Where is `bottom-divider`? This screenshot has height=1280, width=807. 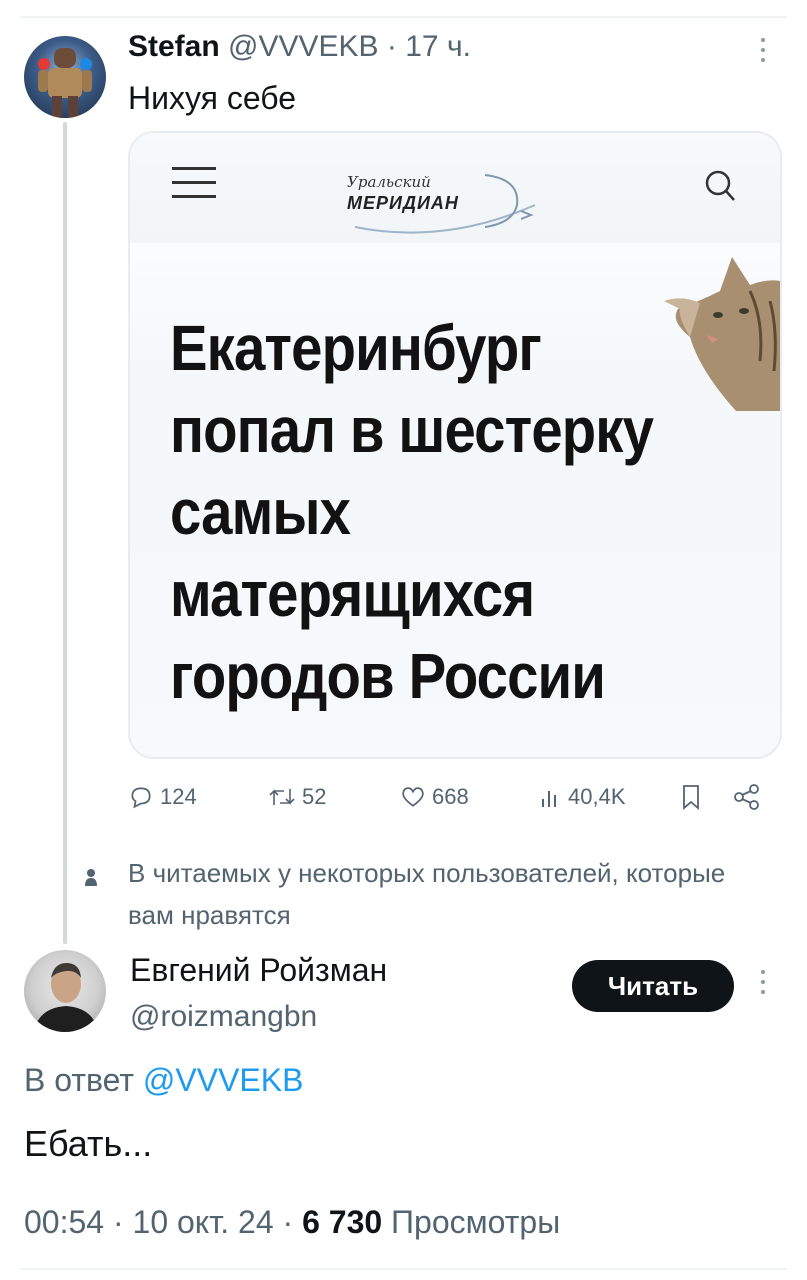
bottom-divider is located at coordinates (403, 1269).